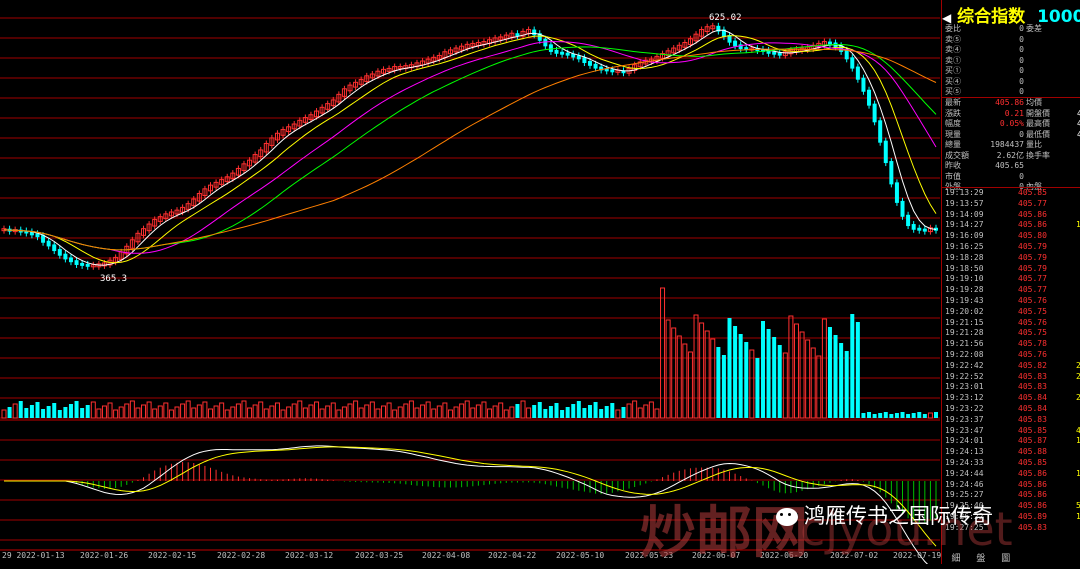  What do you see at coordinates (964, 290) in the screenshot?
I see `tick-time: 19:19:28` at bounding box center [964, 290].